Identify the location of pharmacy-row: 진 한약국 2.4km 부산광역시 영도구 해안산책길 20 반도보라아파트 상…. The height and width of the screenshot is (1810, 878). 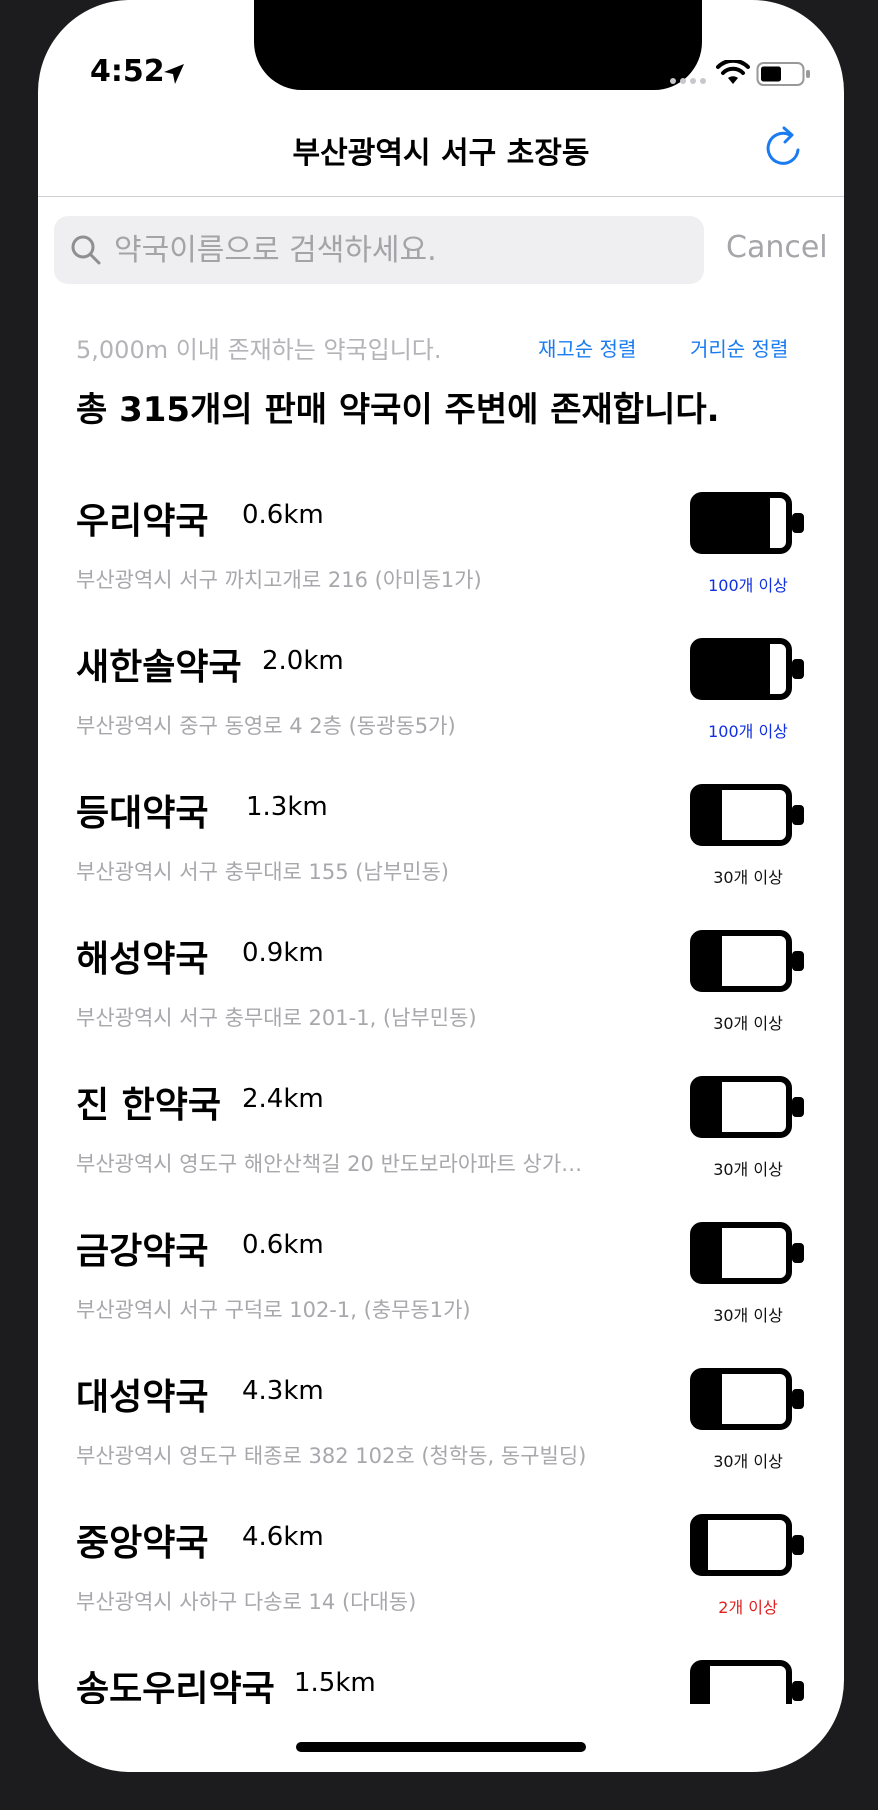
(441, 1123).